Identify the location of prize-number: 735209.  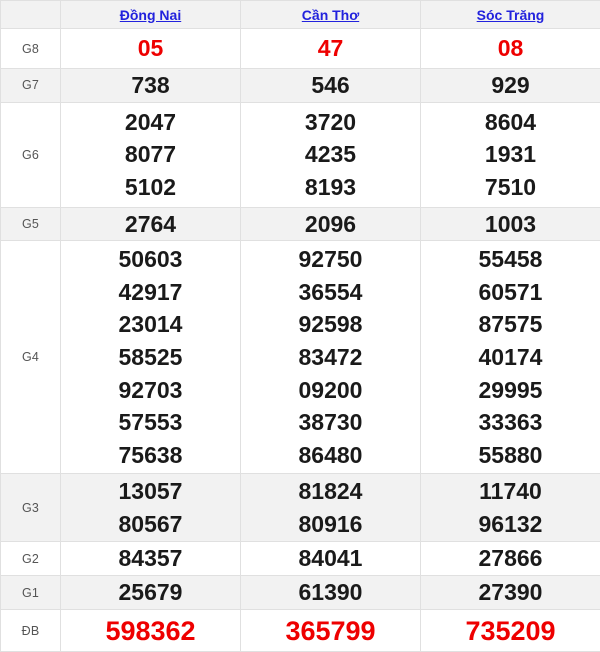
(510, 631).